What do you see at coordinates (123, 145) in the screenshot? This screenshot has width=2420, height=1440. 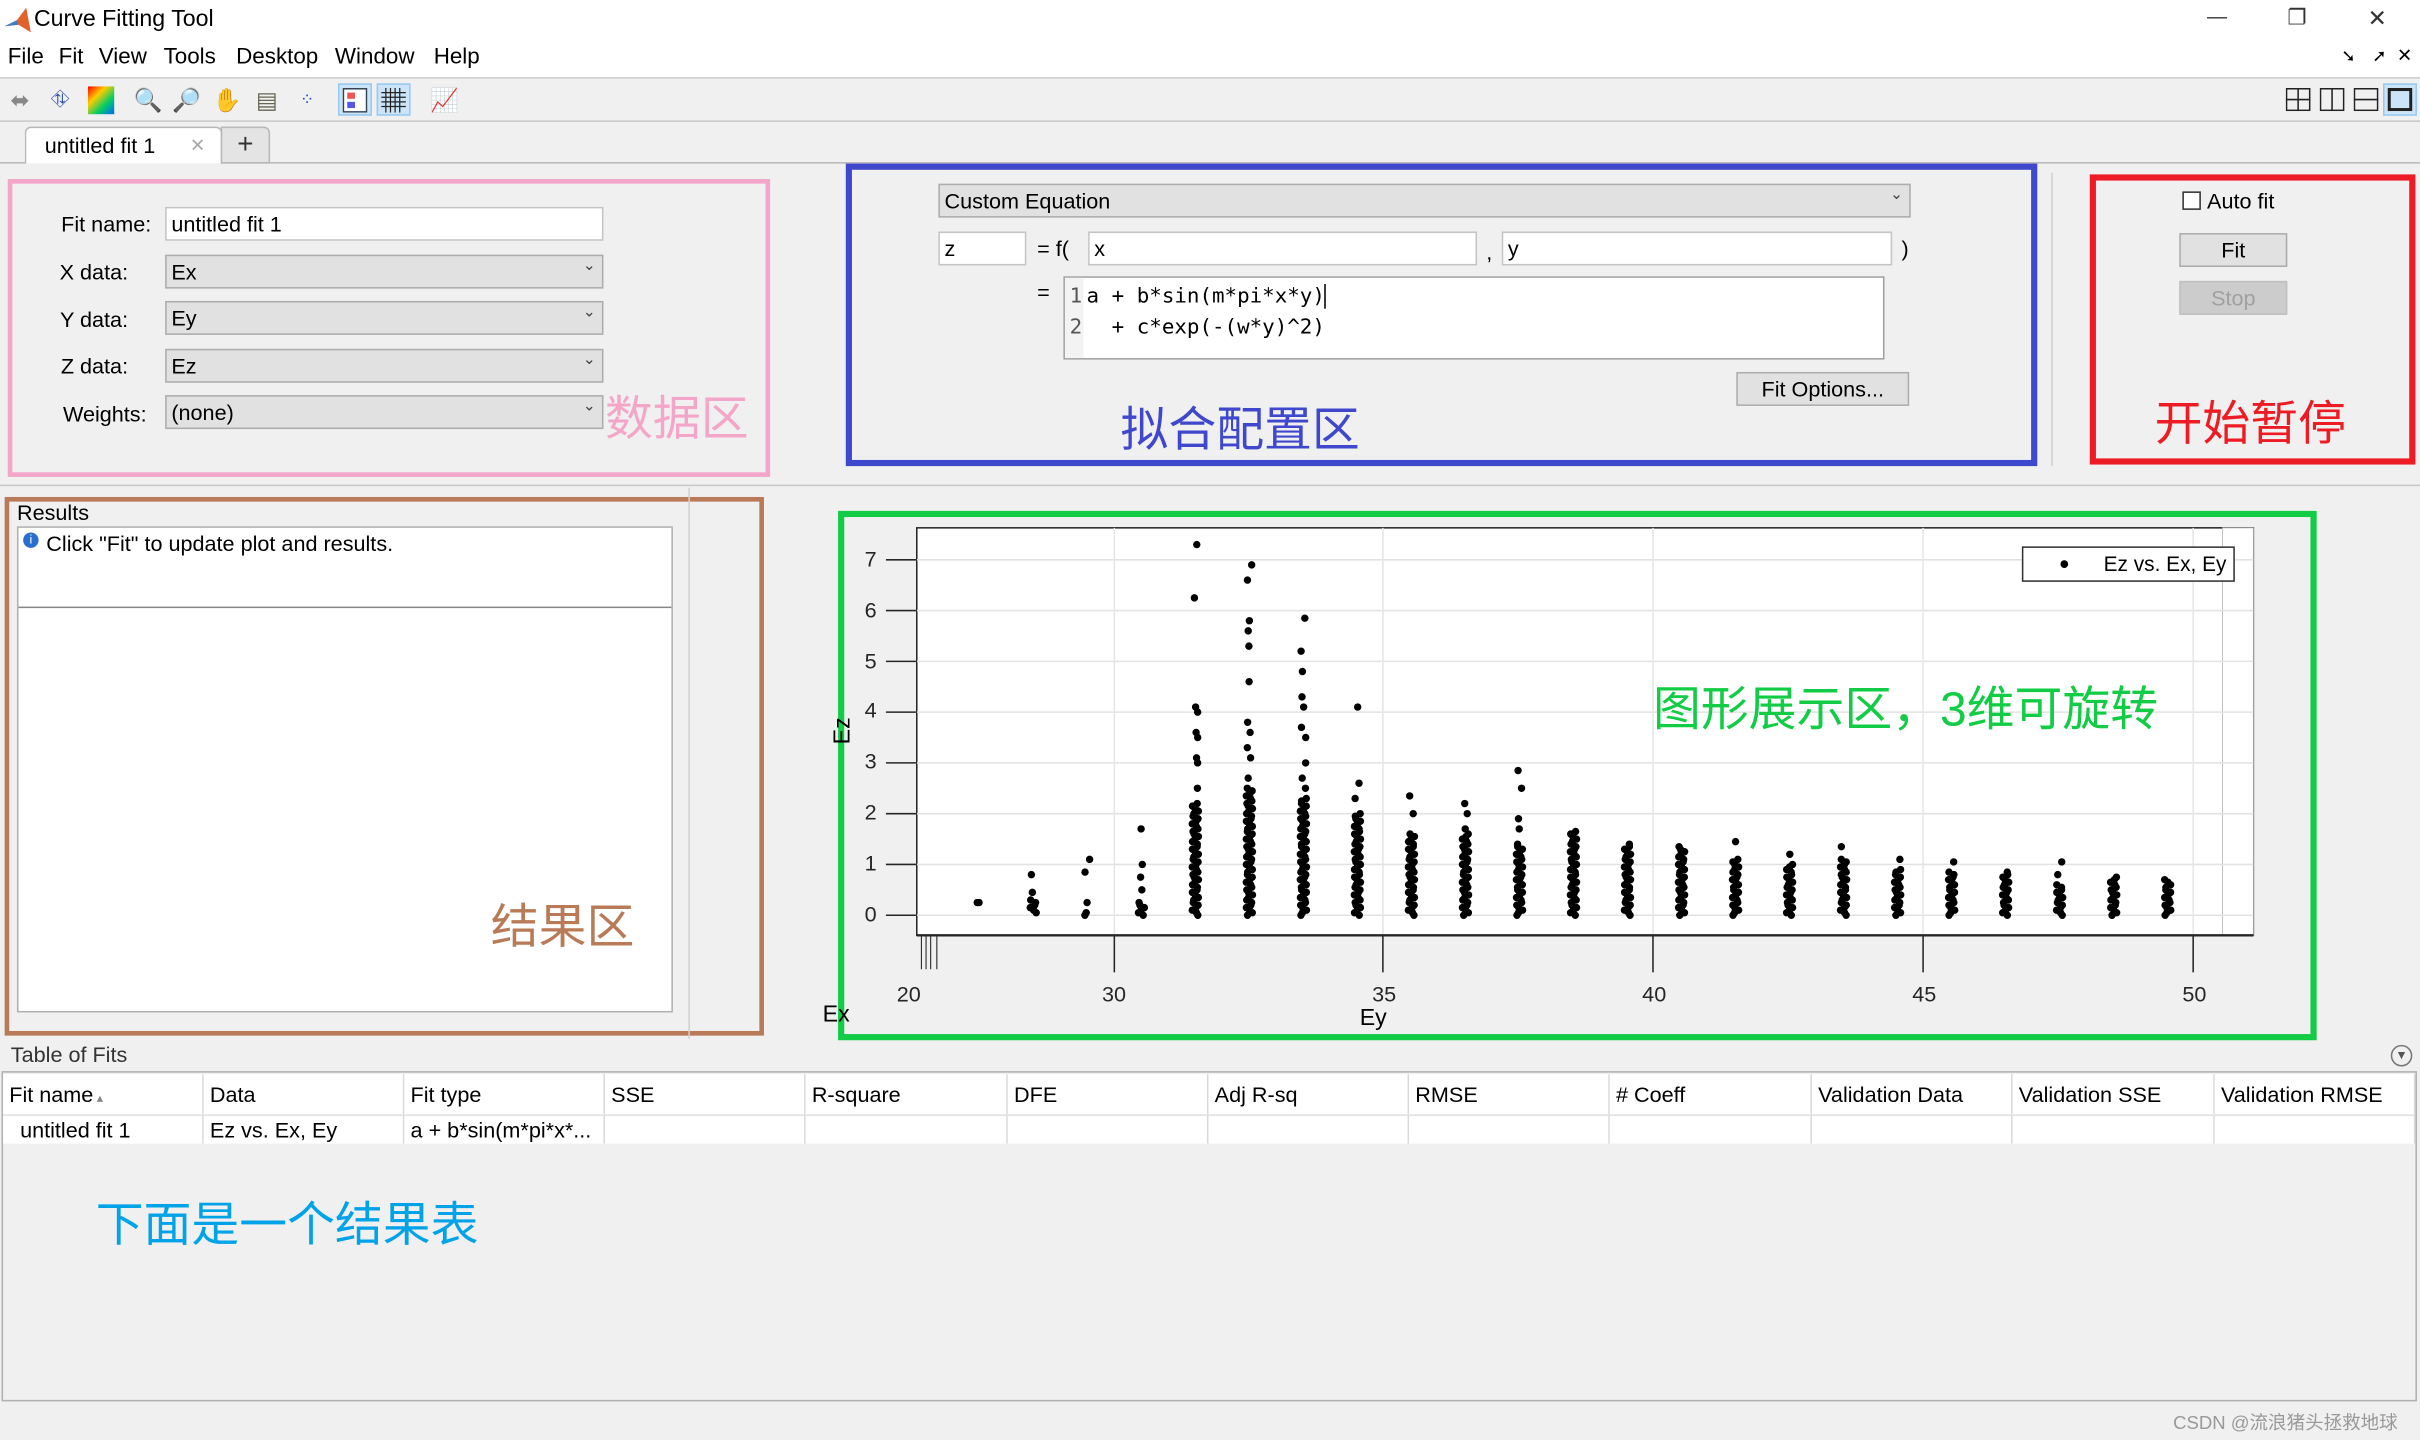 I see `tab-untitled-fit-1: untitled fit 1 ✕` at bounding box center [123, 145].